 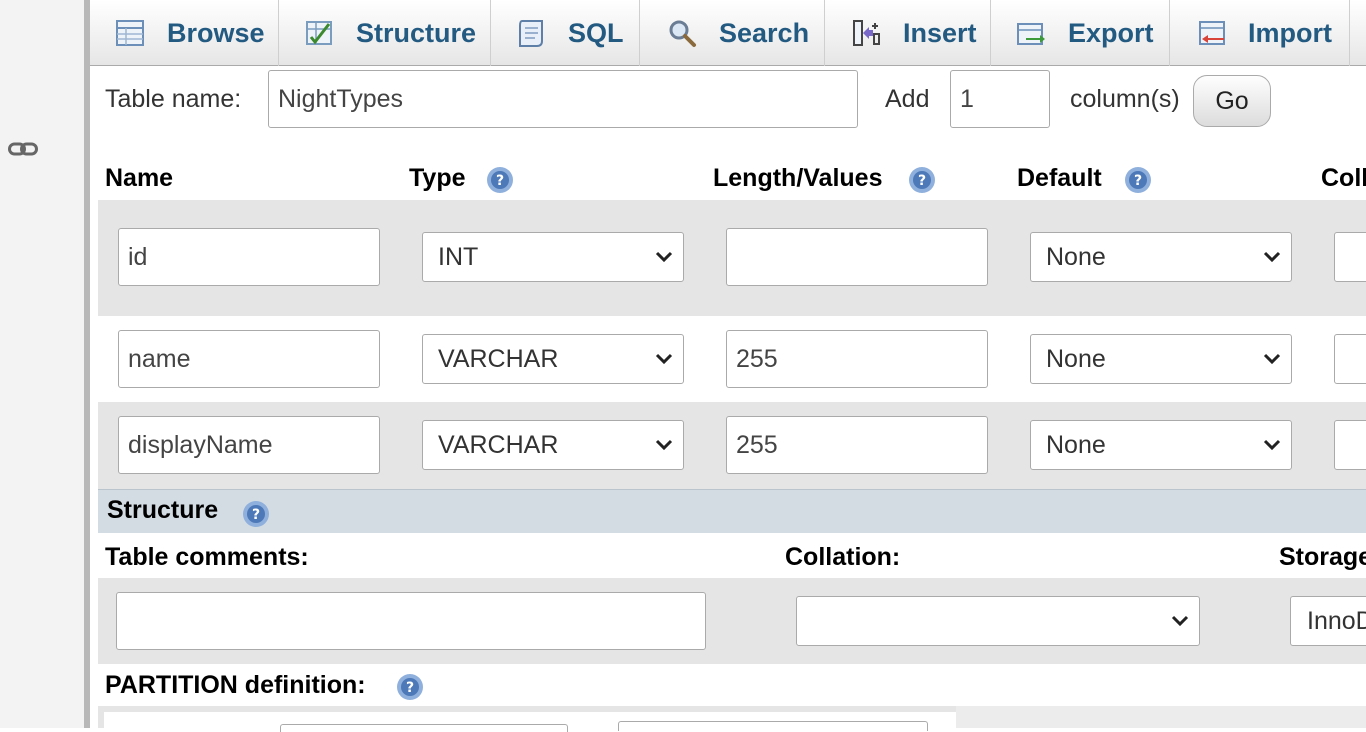 What do you see at coordinates (764, 32) in the screenshot?
I see `tab-label: Search` at bounding box center [764, 32].